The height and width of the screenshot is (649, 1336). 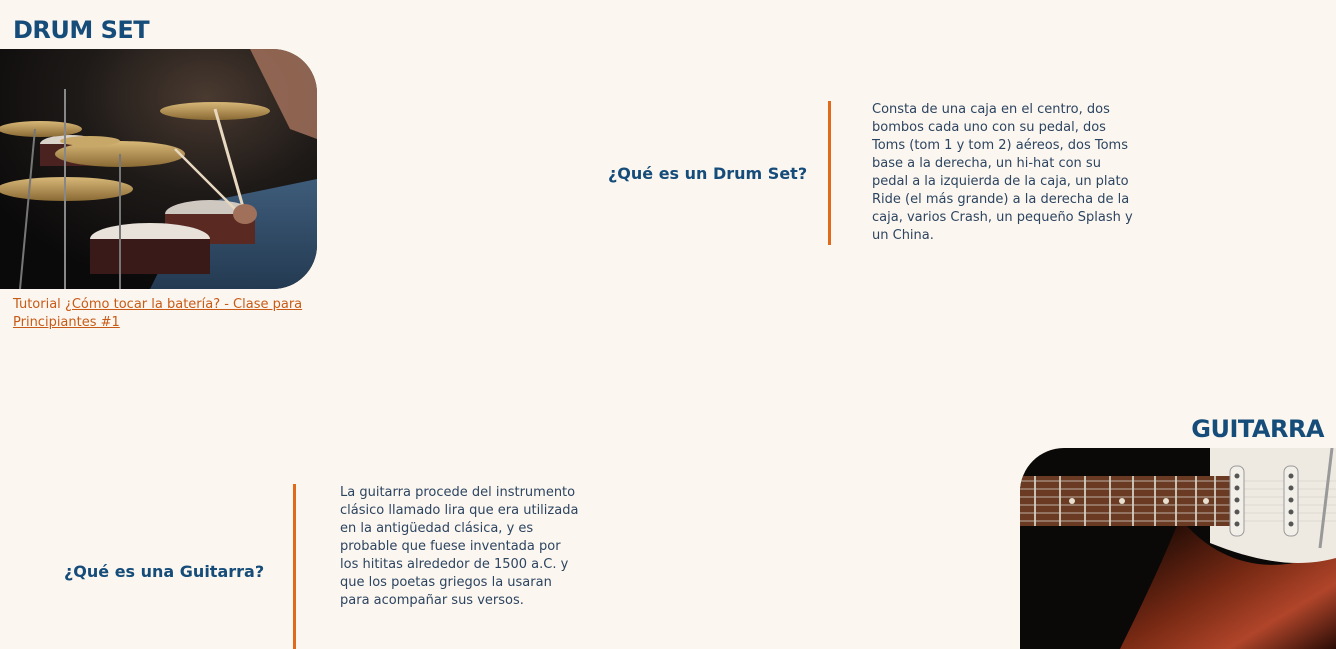 What do you see at coordinates (164, 571) in the screenshot?
I see `guitar-question: ¿Qué es una Guitarra?` at bounding box center [164, 571].